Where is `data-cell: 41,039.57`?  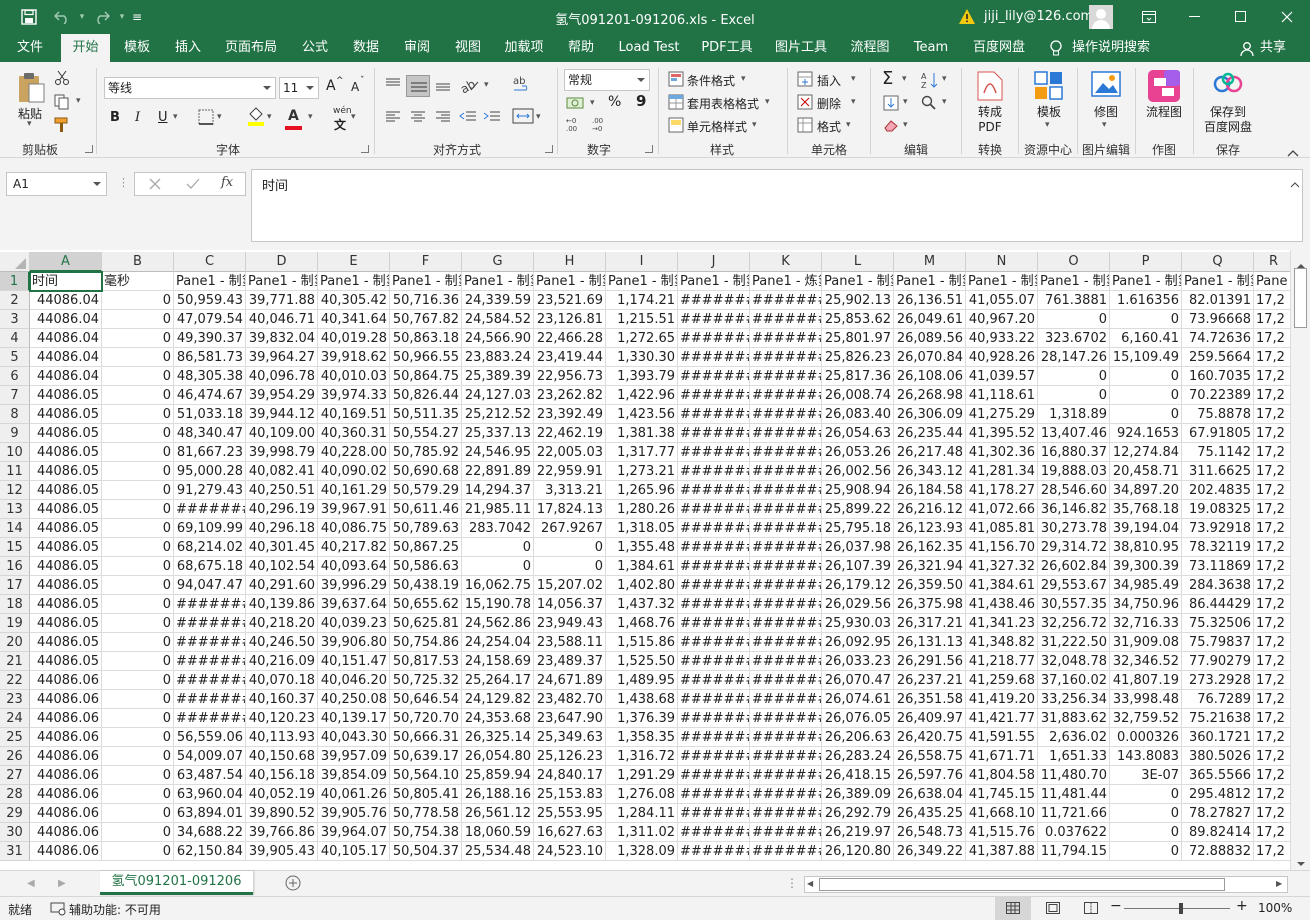 data-cell: 41,039.57 is located at coordinates (1002, 376).